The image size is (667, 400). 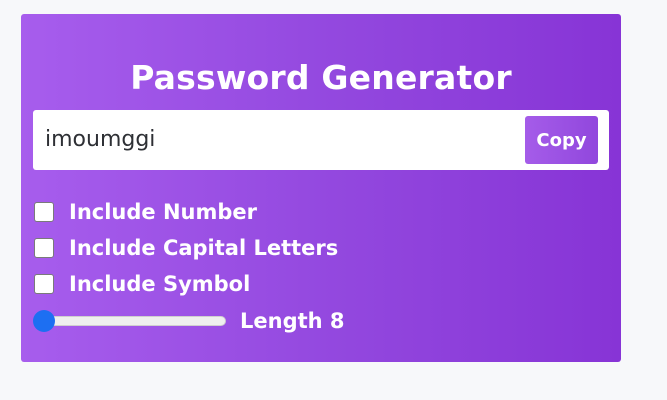 I want to click on include-symbol-label: Include Symbol, so click(x=159, y=284).